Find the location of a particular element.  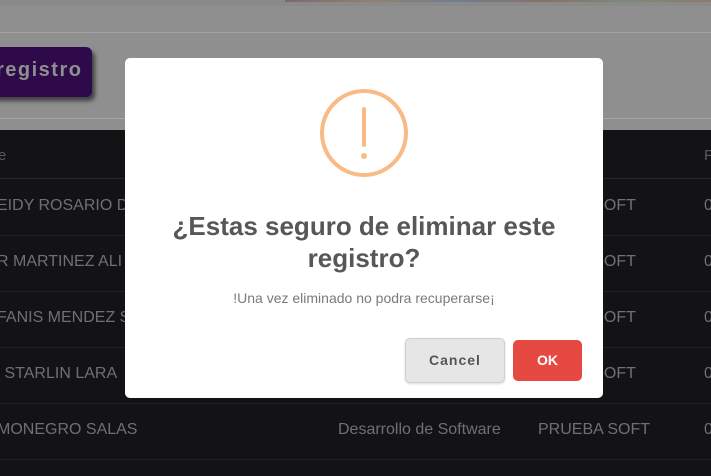

cancel-button: Cancel is located at coordinates (455, 360).